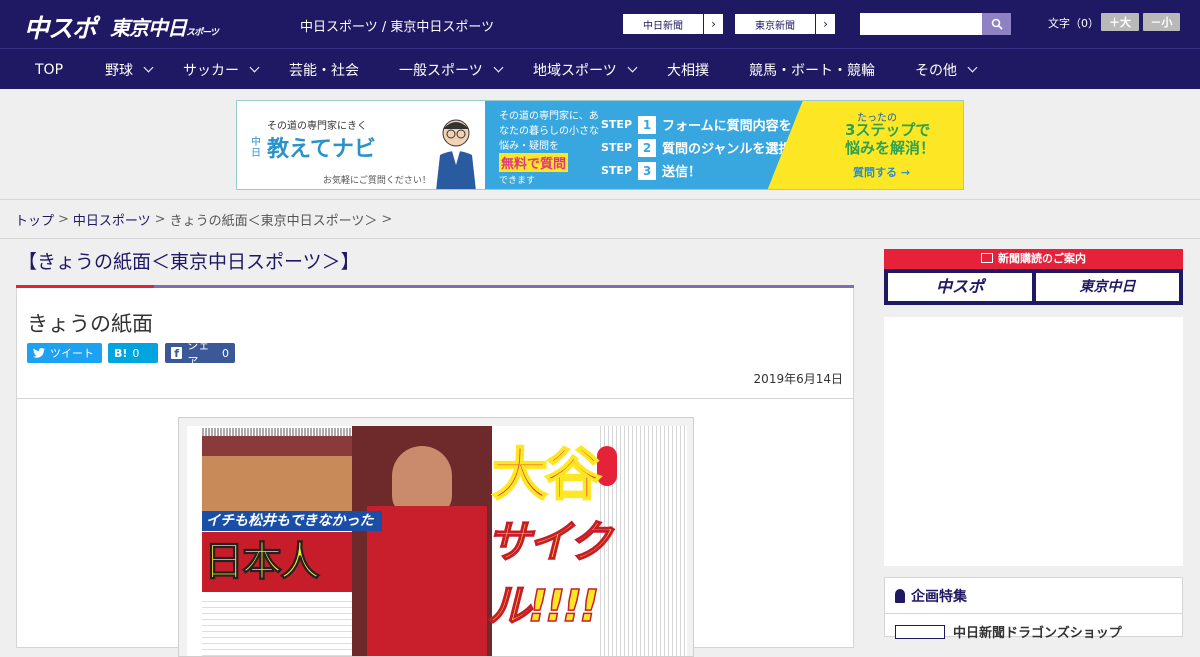 The height and width of the screenshot is (657, 1200). I want to click on tokyo-logo-text: 東京中日, so click(148, 28).